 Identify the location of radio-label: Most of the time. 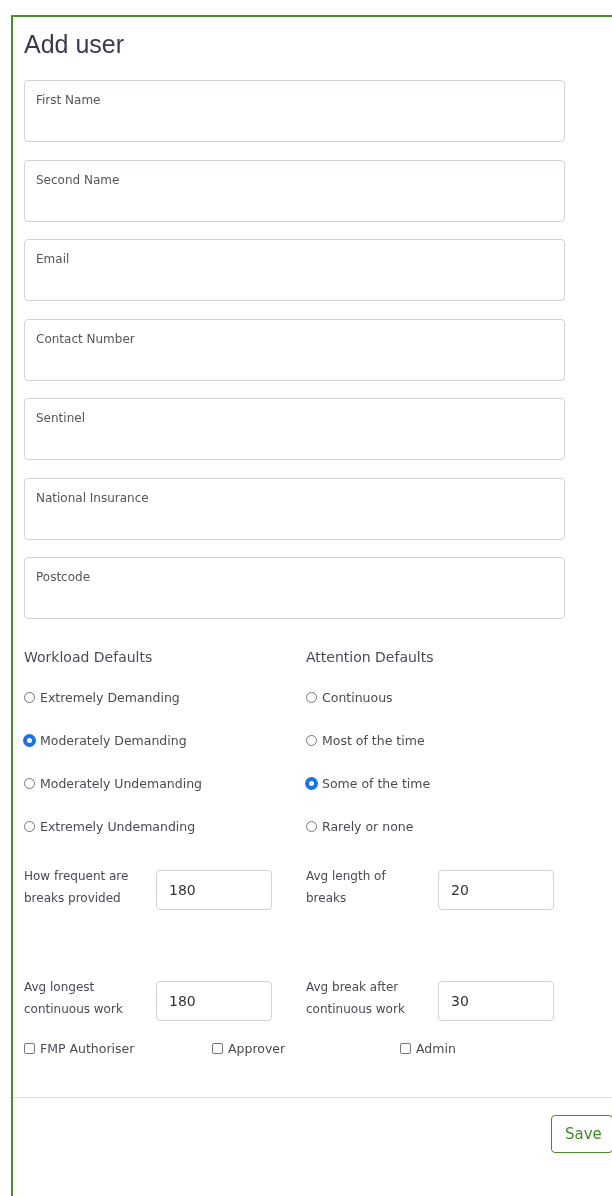
(373, 740).